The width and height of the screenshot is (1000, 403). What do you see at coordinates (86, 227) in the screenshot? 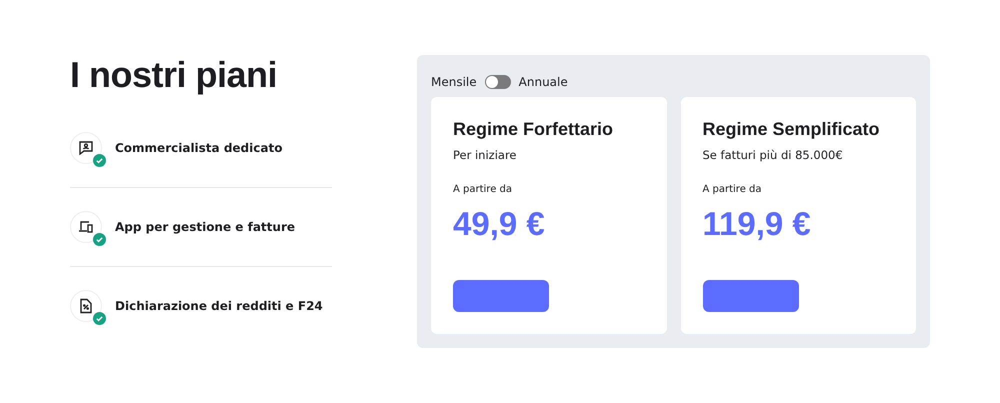
I see `devices-icon` at bounding box center [86, 227].